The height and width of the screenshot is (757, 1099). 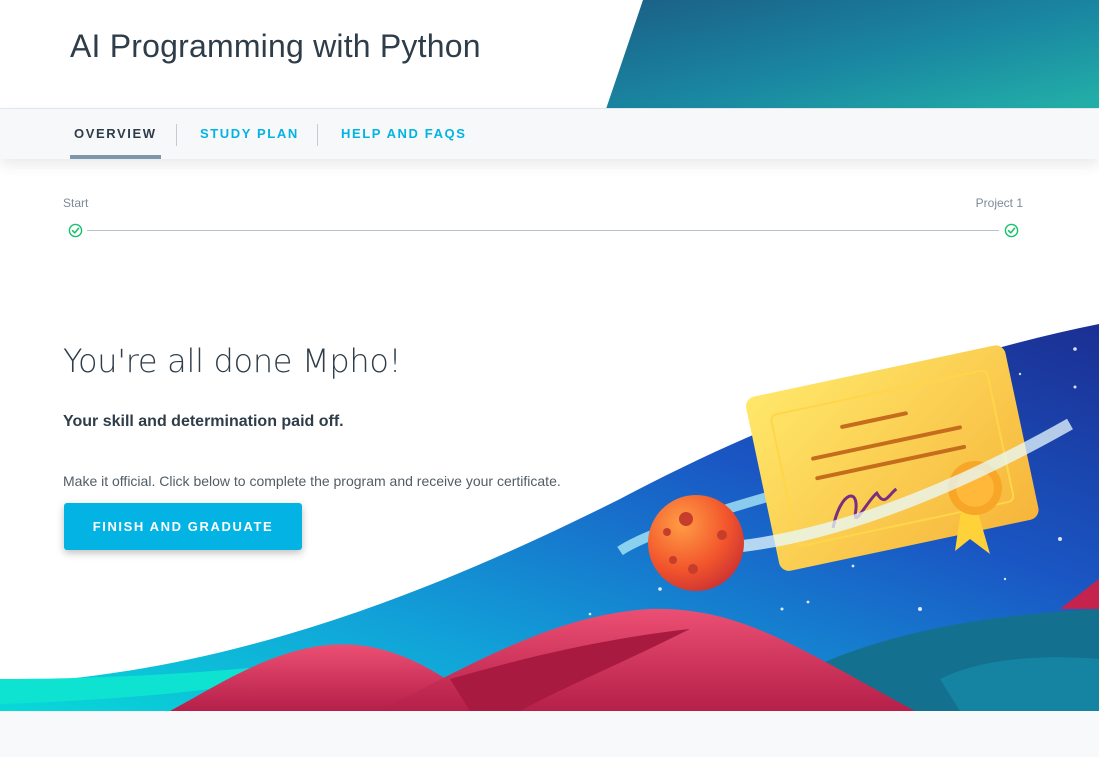 I want to click on completion-subtitle: Your skill and determination paid off., so click(x=203, y=421).